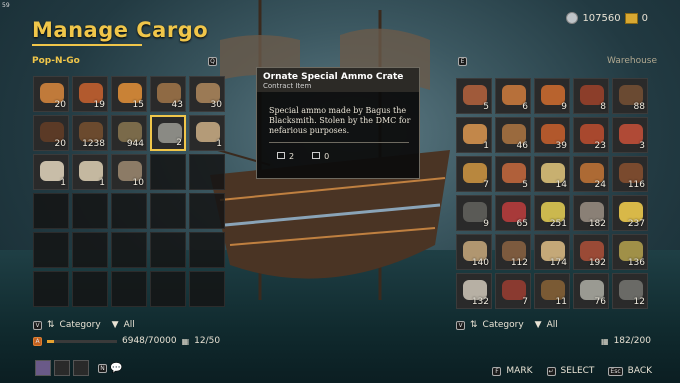 The width and height of the screenshot is (680, 383). What do you see at coordinates (497, 371) in the screenshot?
I see `mark-key: F` at bounding box center [497, 371].